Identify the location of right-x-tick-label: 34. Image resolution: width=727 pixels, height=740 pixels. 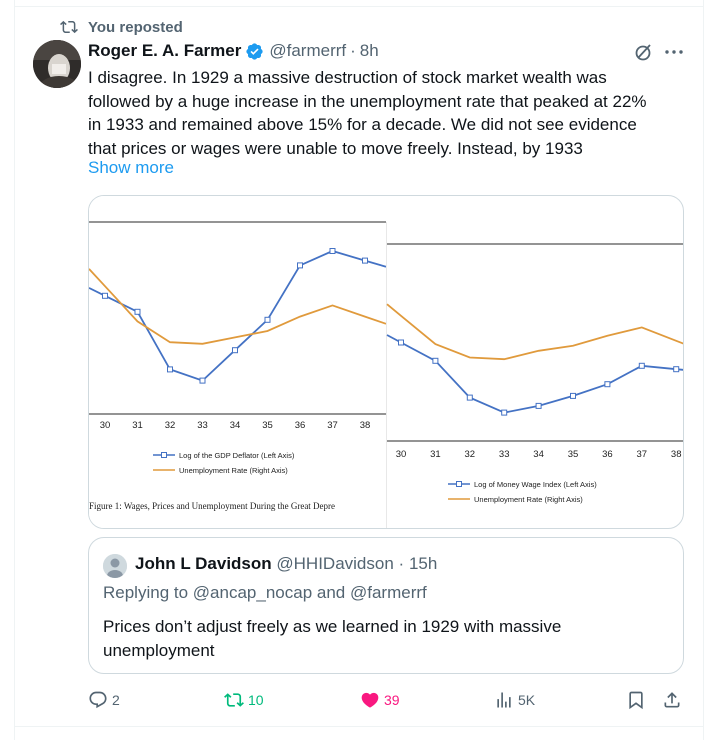
(538, 454).